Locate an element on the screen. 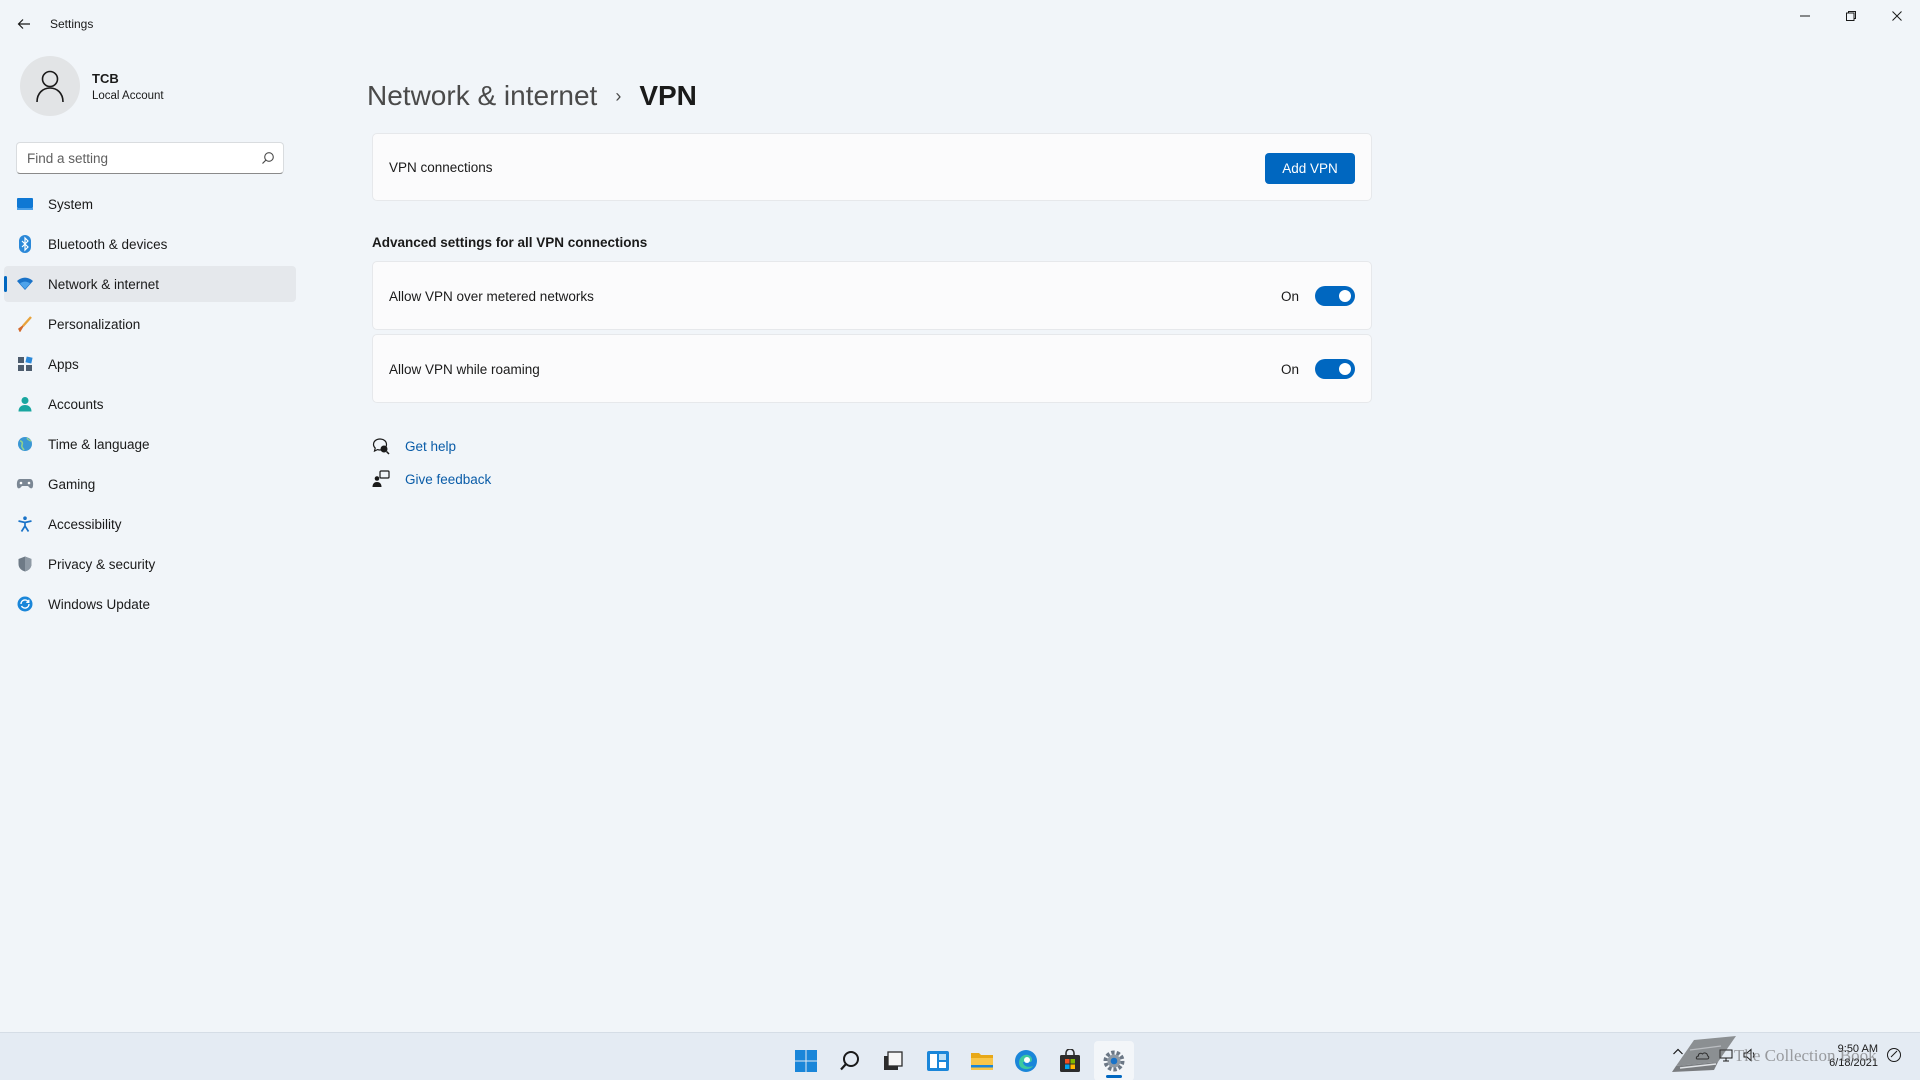  sidebar-item-bluetooth-devices: Bluetooth & devices is located at coordinates (150, 244).